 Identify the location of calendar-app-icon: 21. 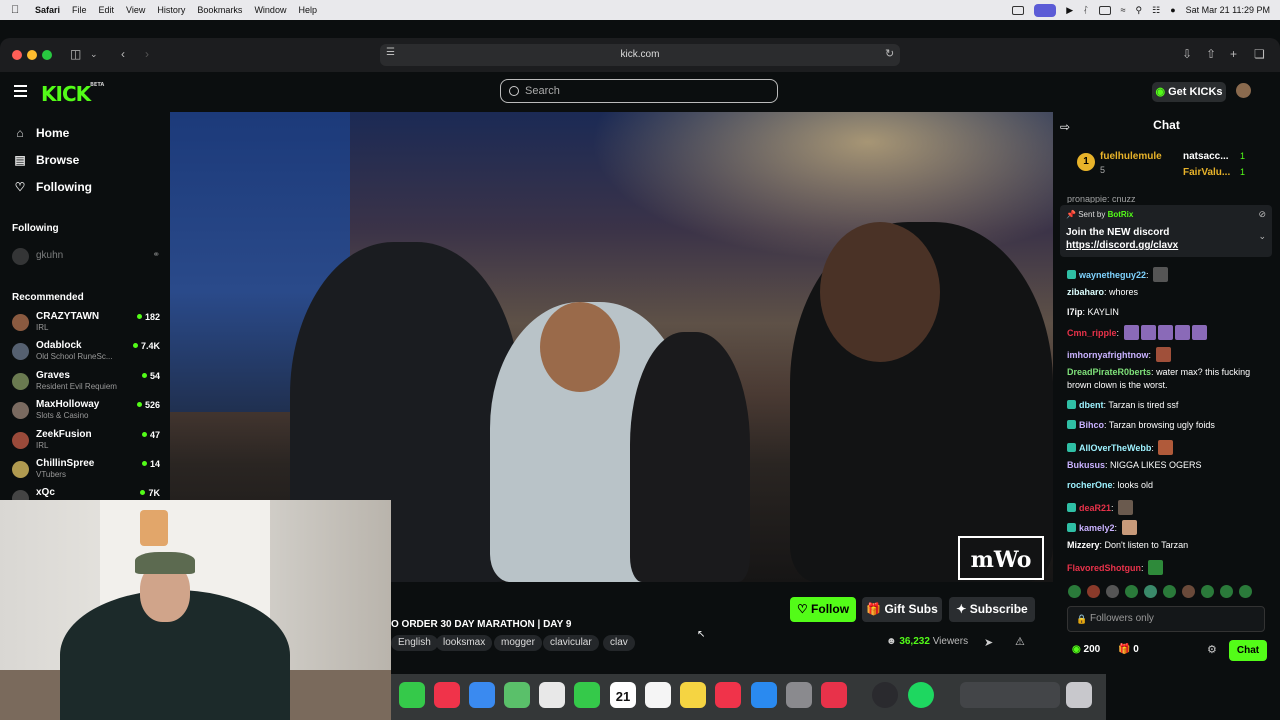
(623, 695).